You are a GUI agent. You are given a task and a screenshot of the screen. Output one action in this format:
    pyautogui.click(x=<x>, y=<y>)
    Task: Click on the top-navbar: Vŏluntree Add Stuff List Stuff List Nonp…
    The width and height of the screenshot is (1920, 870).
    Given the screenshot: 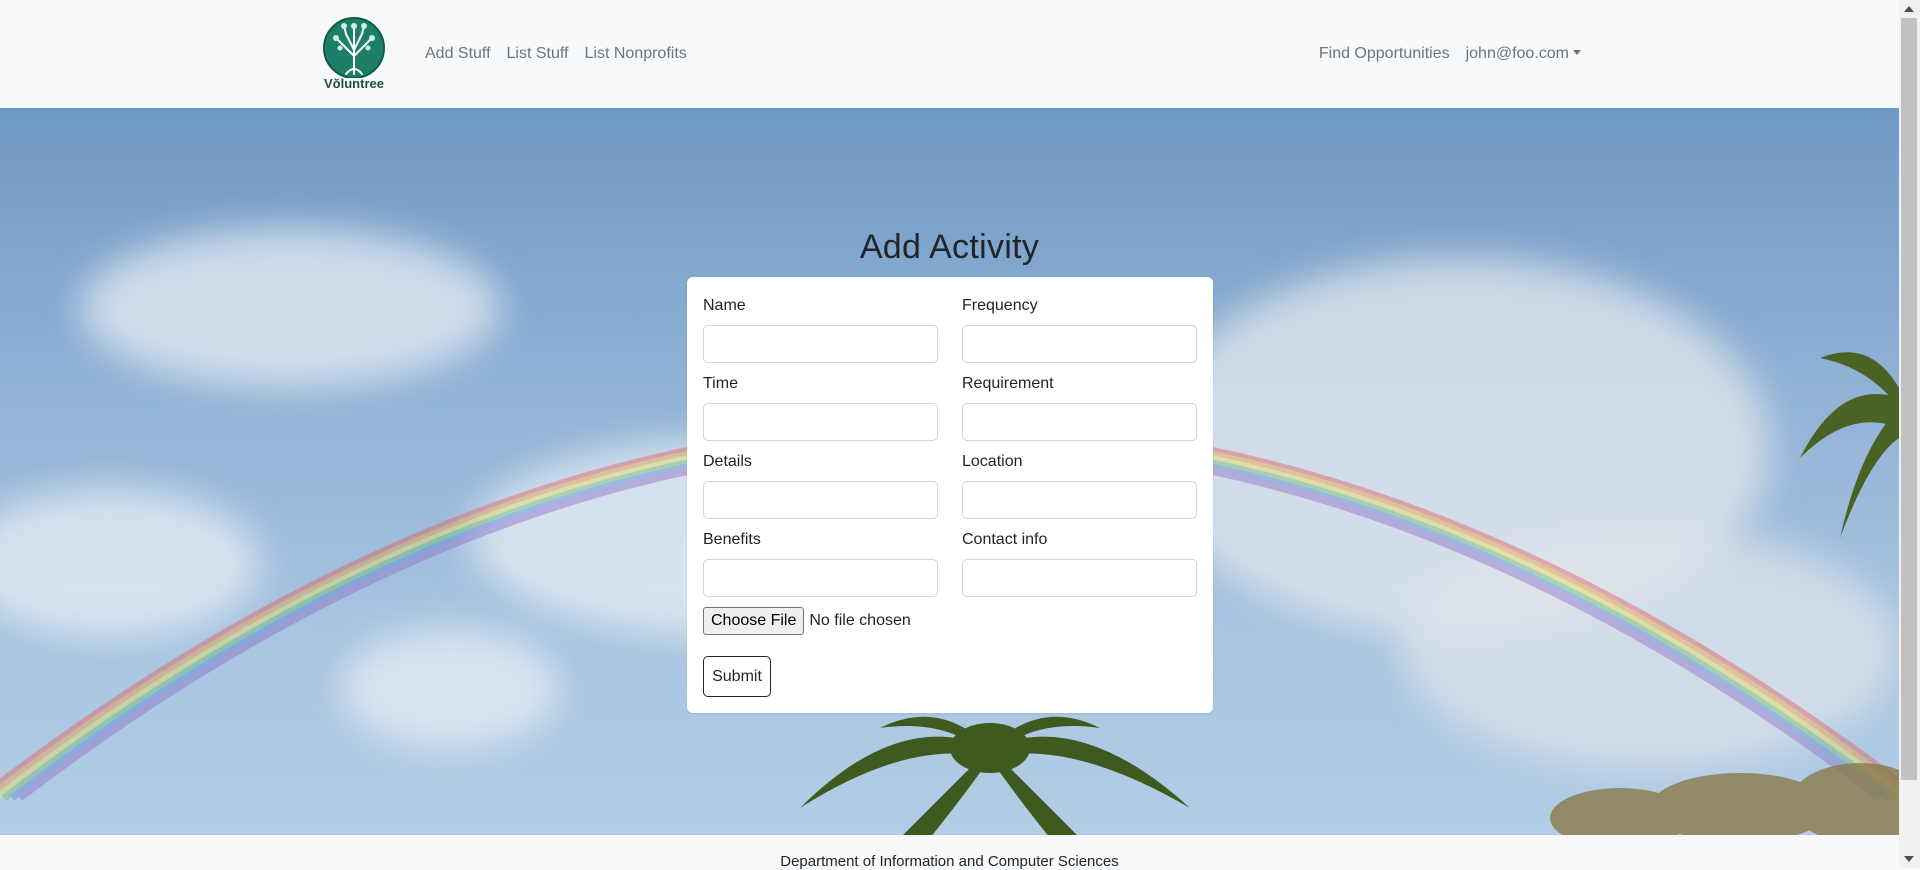 What is the action you would take?
    pyautogui.click(x=949, y=54)
    